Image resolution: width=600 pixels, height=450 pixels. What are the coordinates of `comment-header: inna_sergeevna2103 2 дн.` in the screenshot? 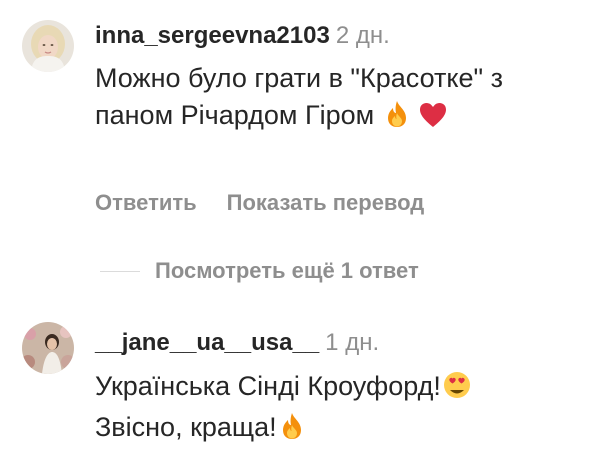 It's located at (242, 36).